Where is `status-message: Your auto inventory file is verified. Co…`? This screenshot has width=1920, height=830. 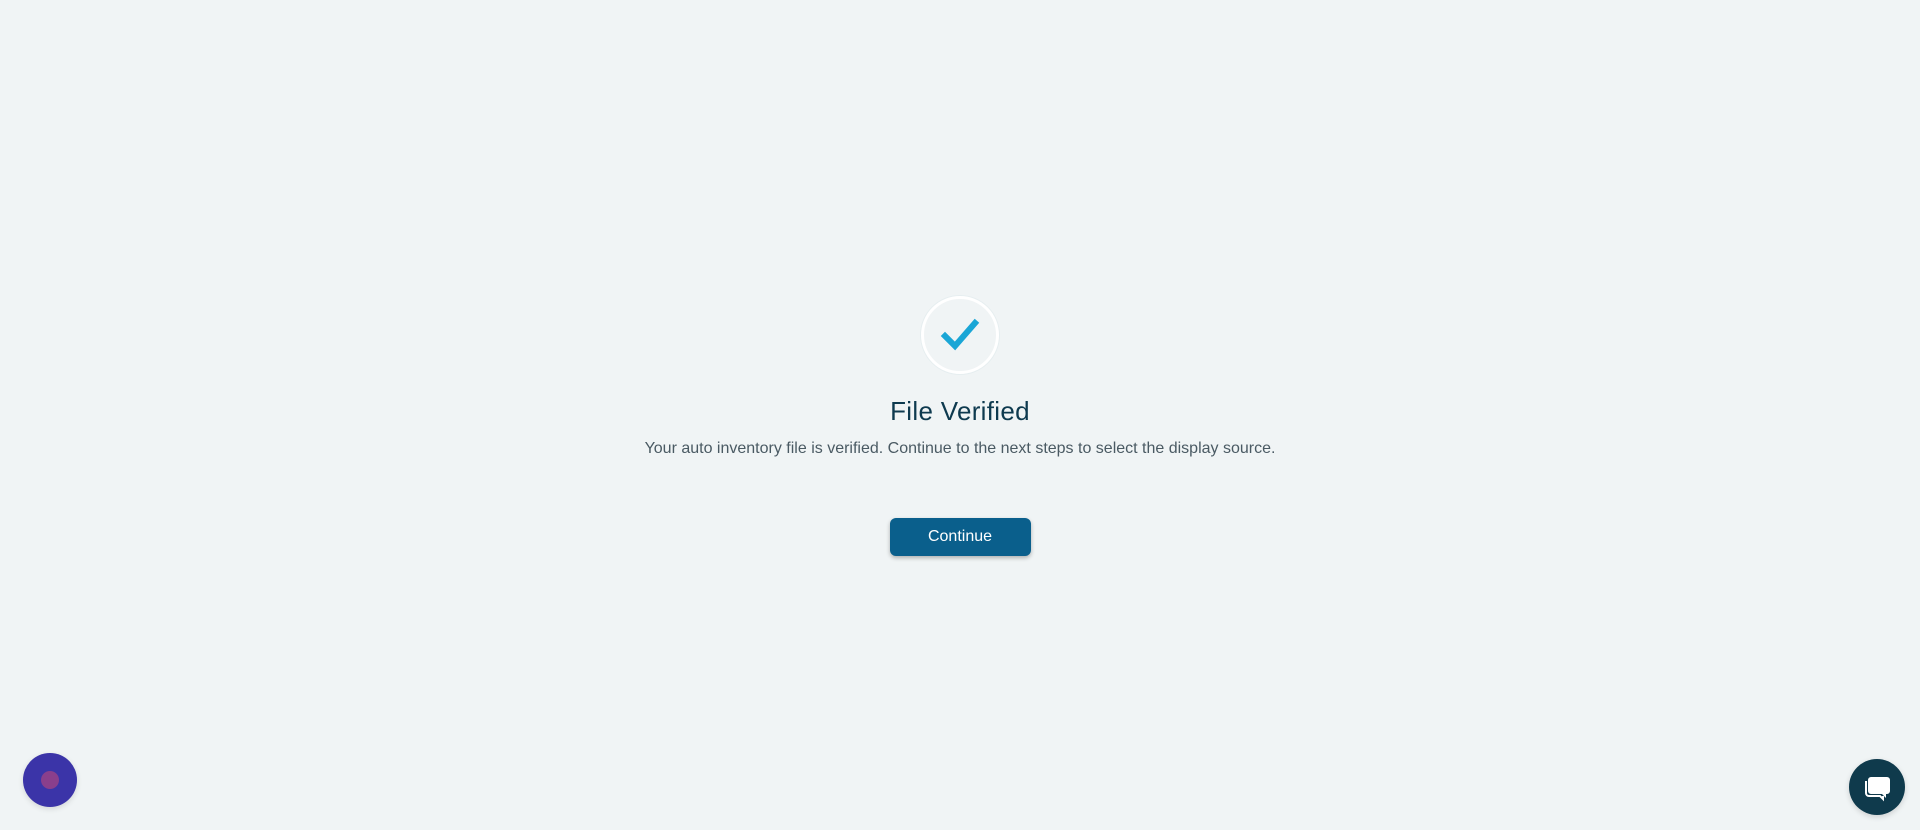 status-message: Your auto inventory file is verified. Co… is located at coordinates (960, 449).